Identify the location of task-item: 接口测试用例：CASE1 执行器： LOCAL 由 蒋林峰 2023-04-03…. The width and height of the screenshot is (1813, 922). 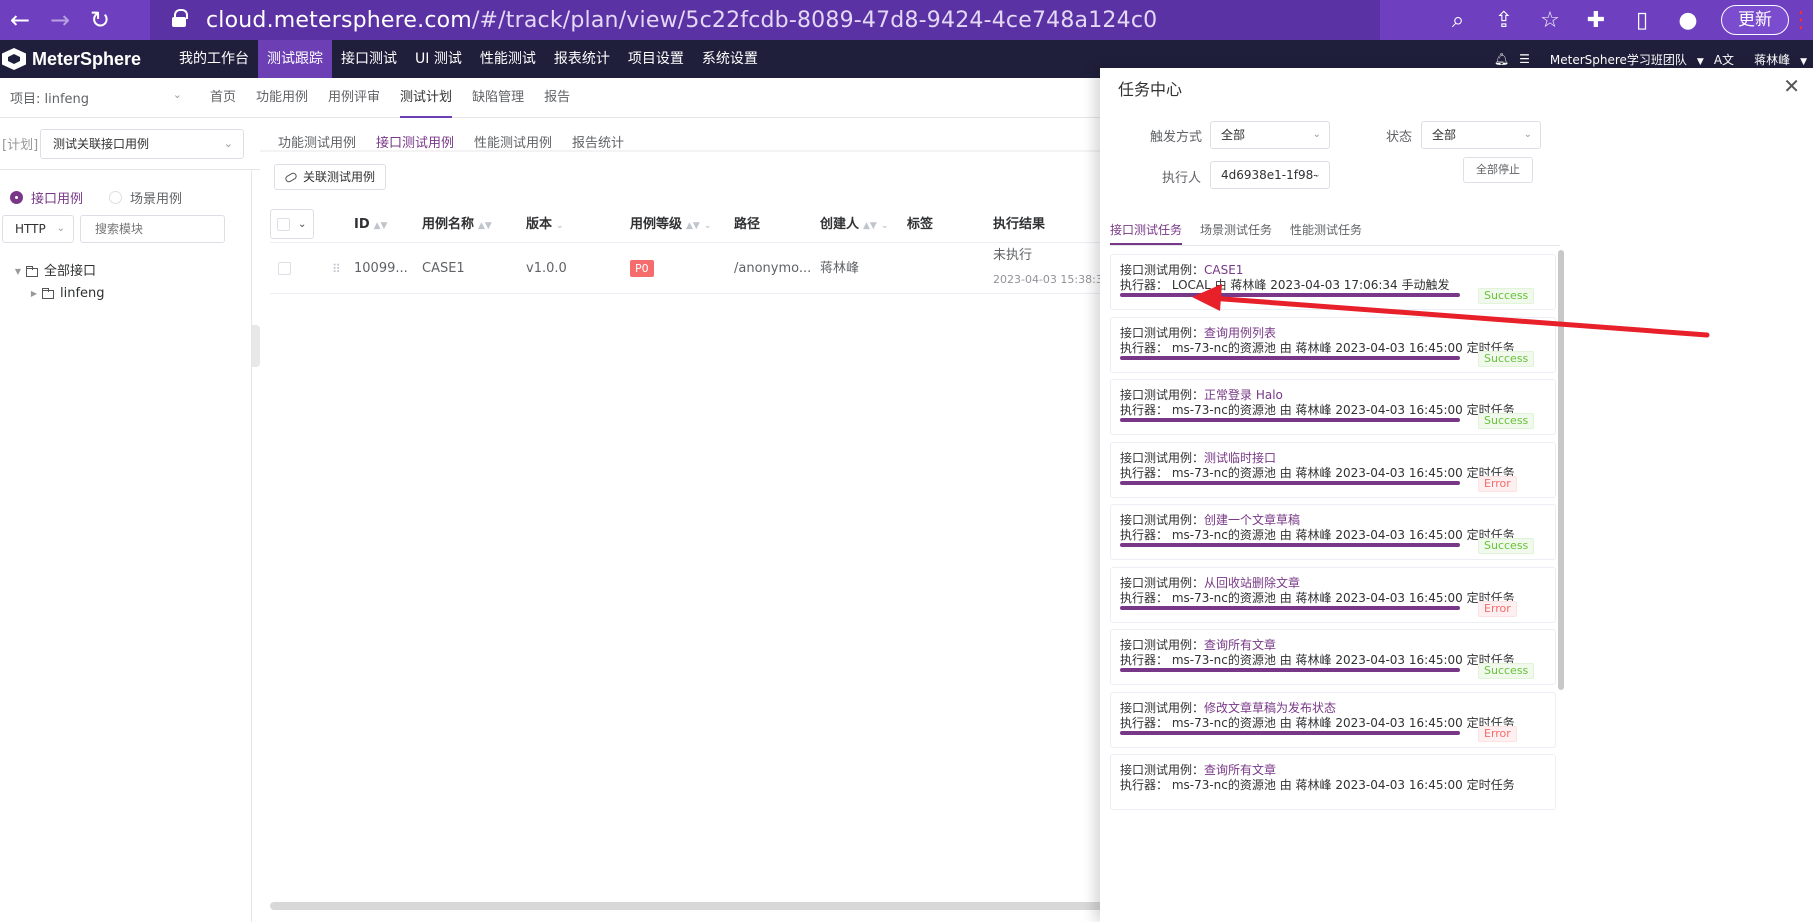
(1333, 282).